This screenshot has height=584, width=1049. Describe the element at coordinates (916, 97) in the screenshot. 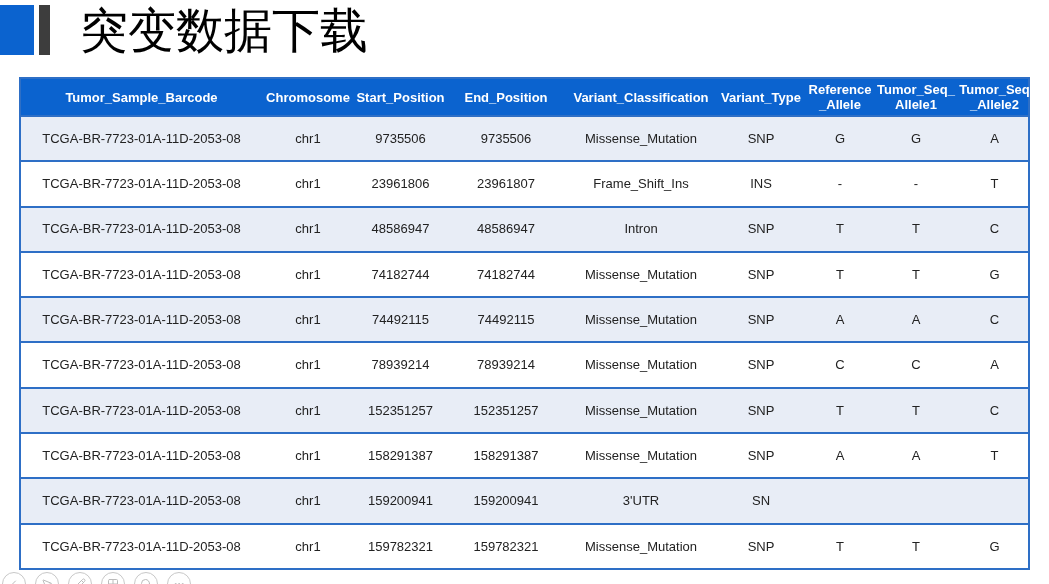

I see `column-header: Tumor_Seq_Allele1` at that location.